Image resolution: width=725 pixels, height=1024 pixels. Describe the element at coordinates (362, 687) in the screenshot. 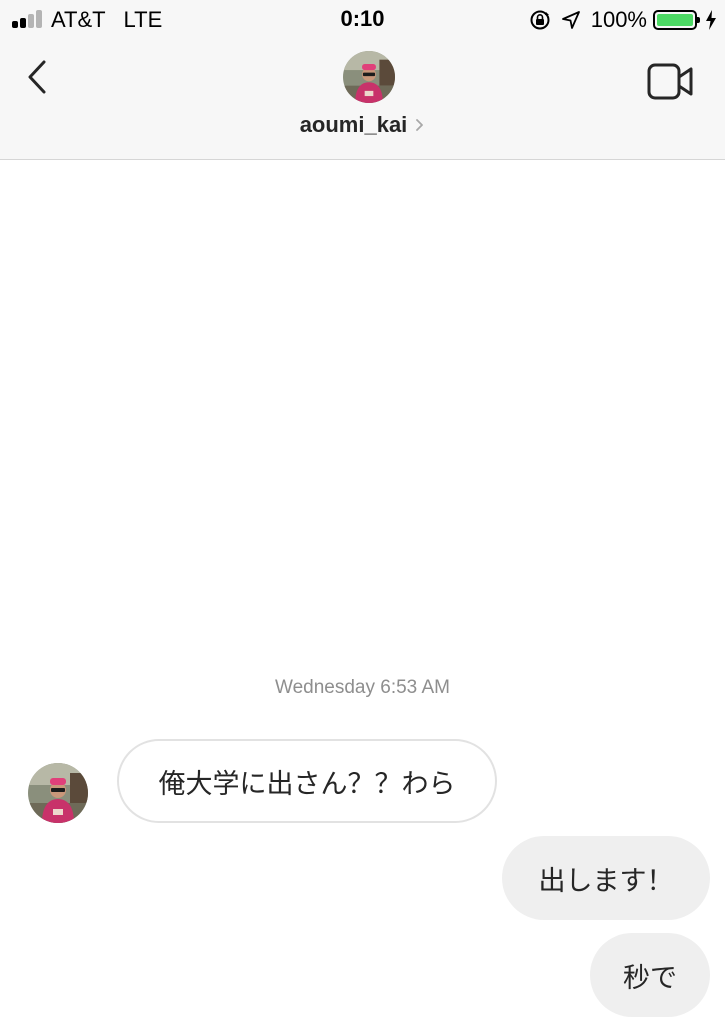

I see `message-date-label: Wednesday 6:53 AM` at that location.